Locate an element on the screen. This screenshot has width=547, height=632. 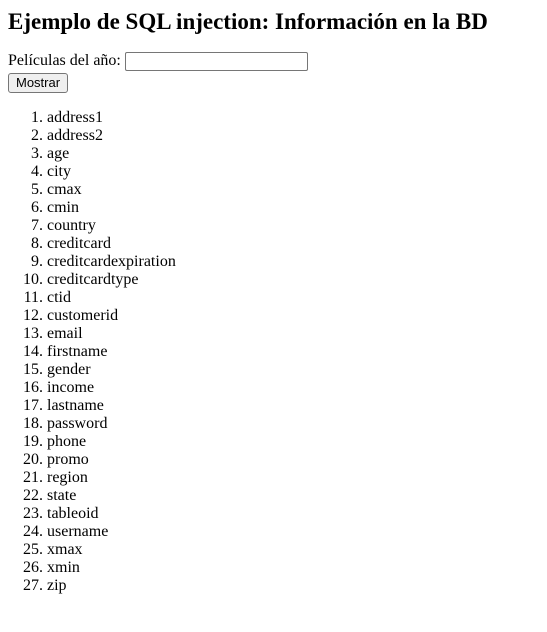
list-item: password is located at coordinates (293, 424).